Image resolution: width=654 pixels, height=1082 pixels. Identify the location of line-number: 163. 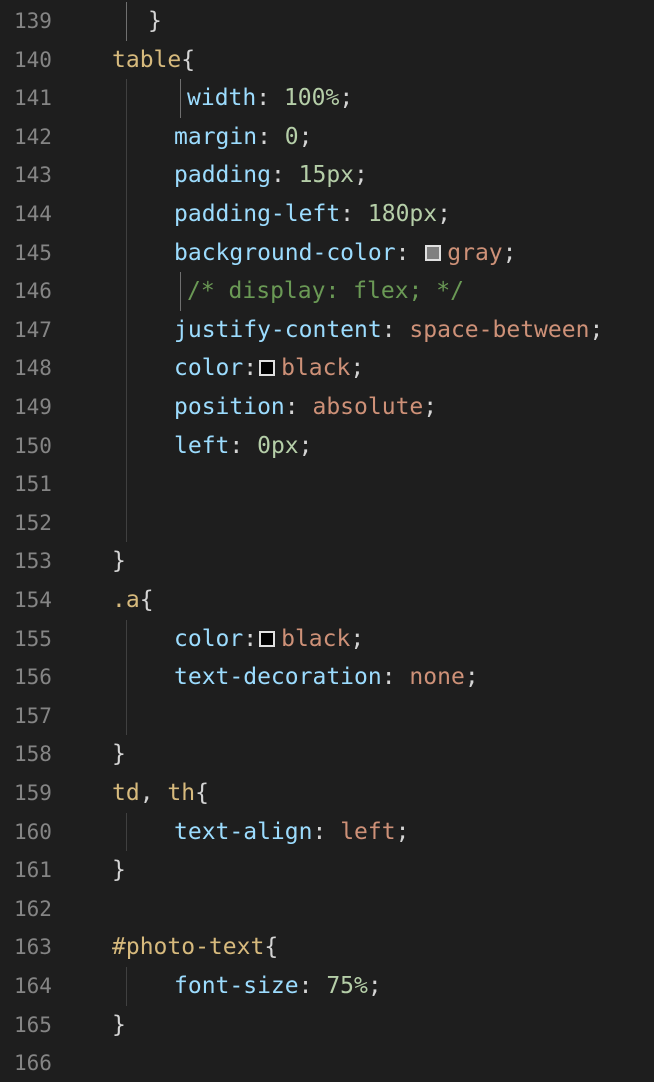
(33, 947).